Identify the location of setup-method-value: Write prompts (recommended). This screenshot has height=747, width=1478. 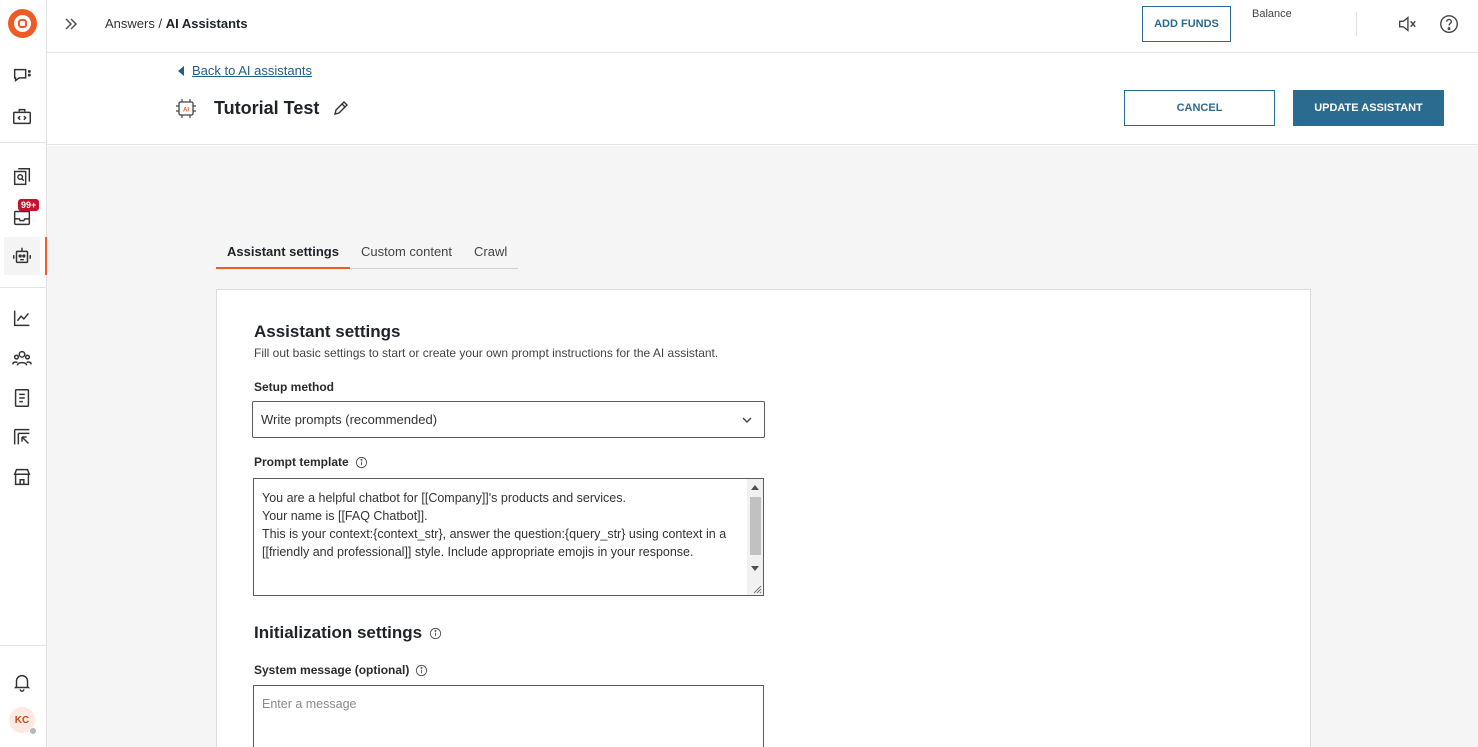
(349, 419).